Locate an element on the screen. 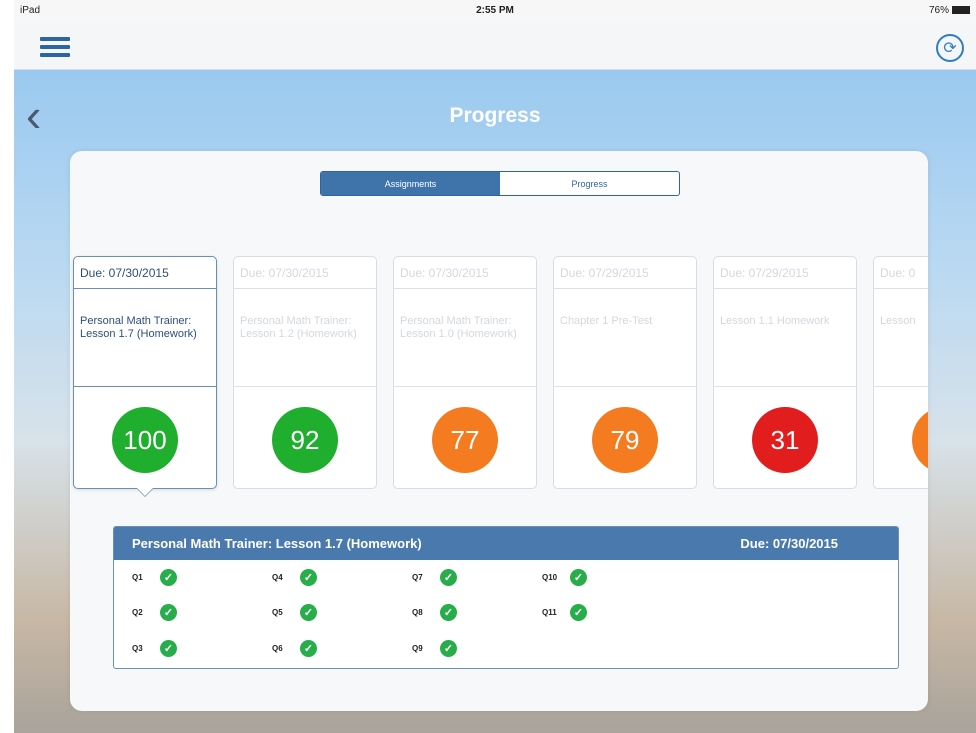 Image resolution: width=976 pixels, height=733 pixels. page-title: Progress is located at coordinates (495, 115).